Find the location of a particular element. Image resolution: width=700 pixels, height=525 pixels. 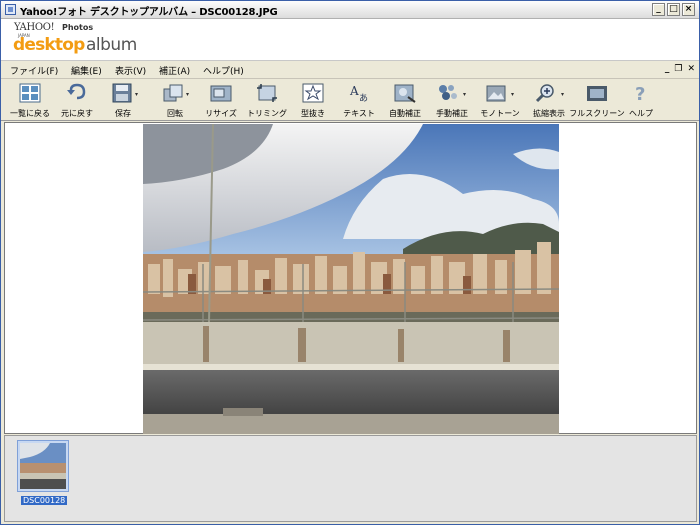

menu-edit: 編集(E) is located at coordinates (86, 70).